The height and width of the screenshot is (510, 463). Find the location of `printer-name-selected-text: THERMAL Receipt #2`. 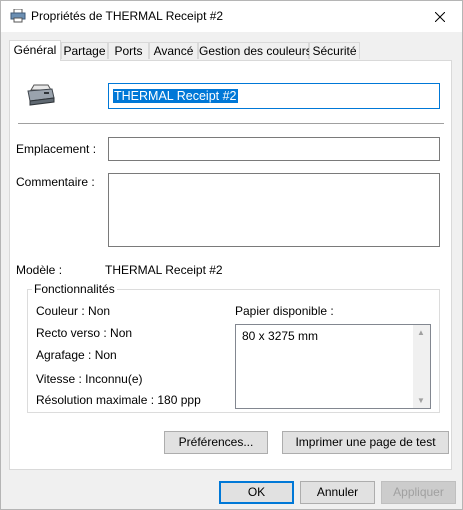

printer-name-selected-text: THERMAL Receipt #2 is located at coordinates (175, 96).